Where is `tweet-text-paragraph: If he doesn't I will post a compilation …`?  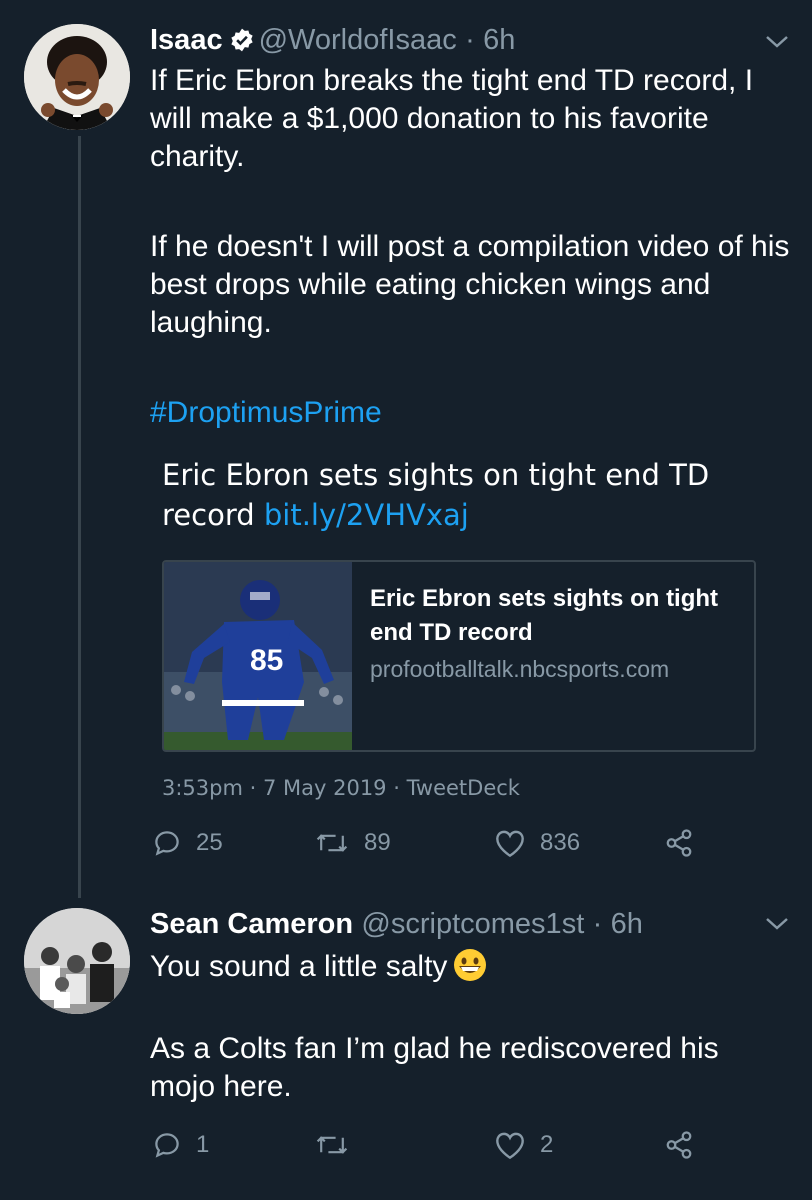
tweet-text-paragraph: If he doesn't I will post a compilation … is located at coordinates (470, 284).